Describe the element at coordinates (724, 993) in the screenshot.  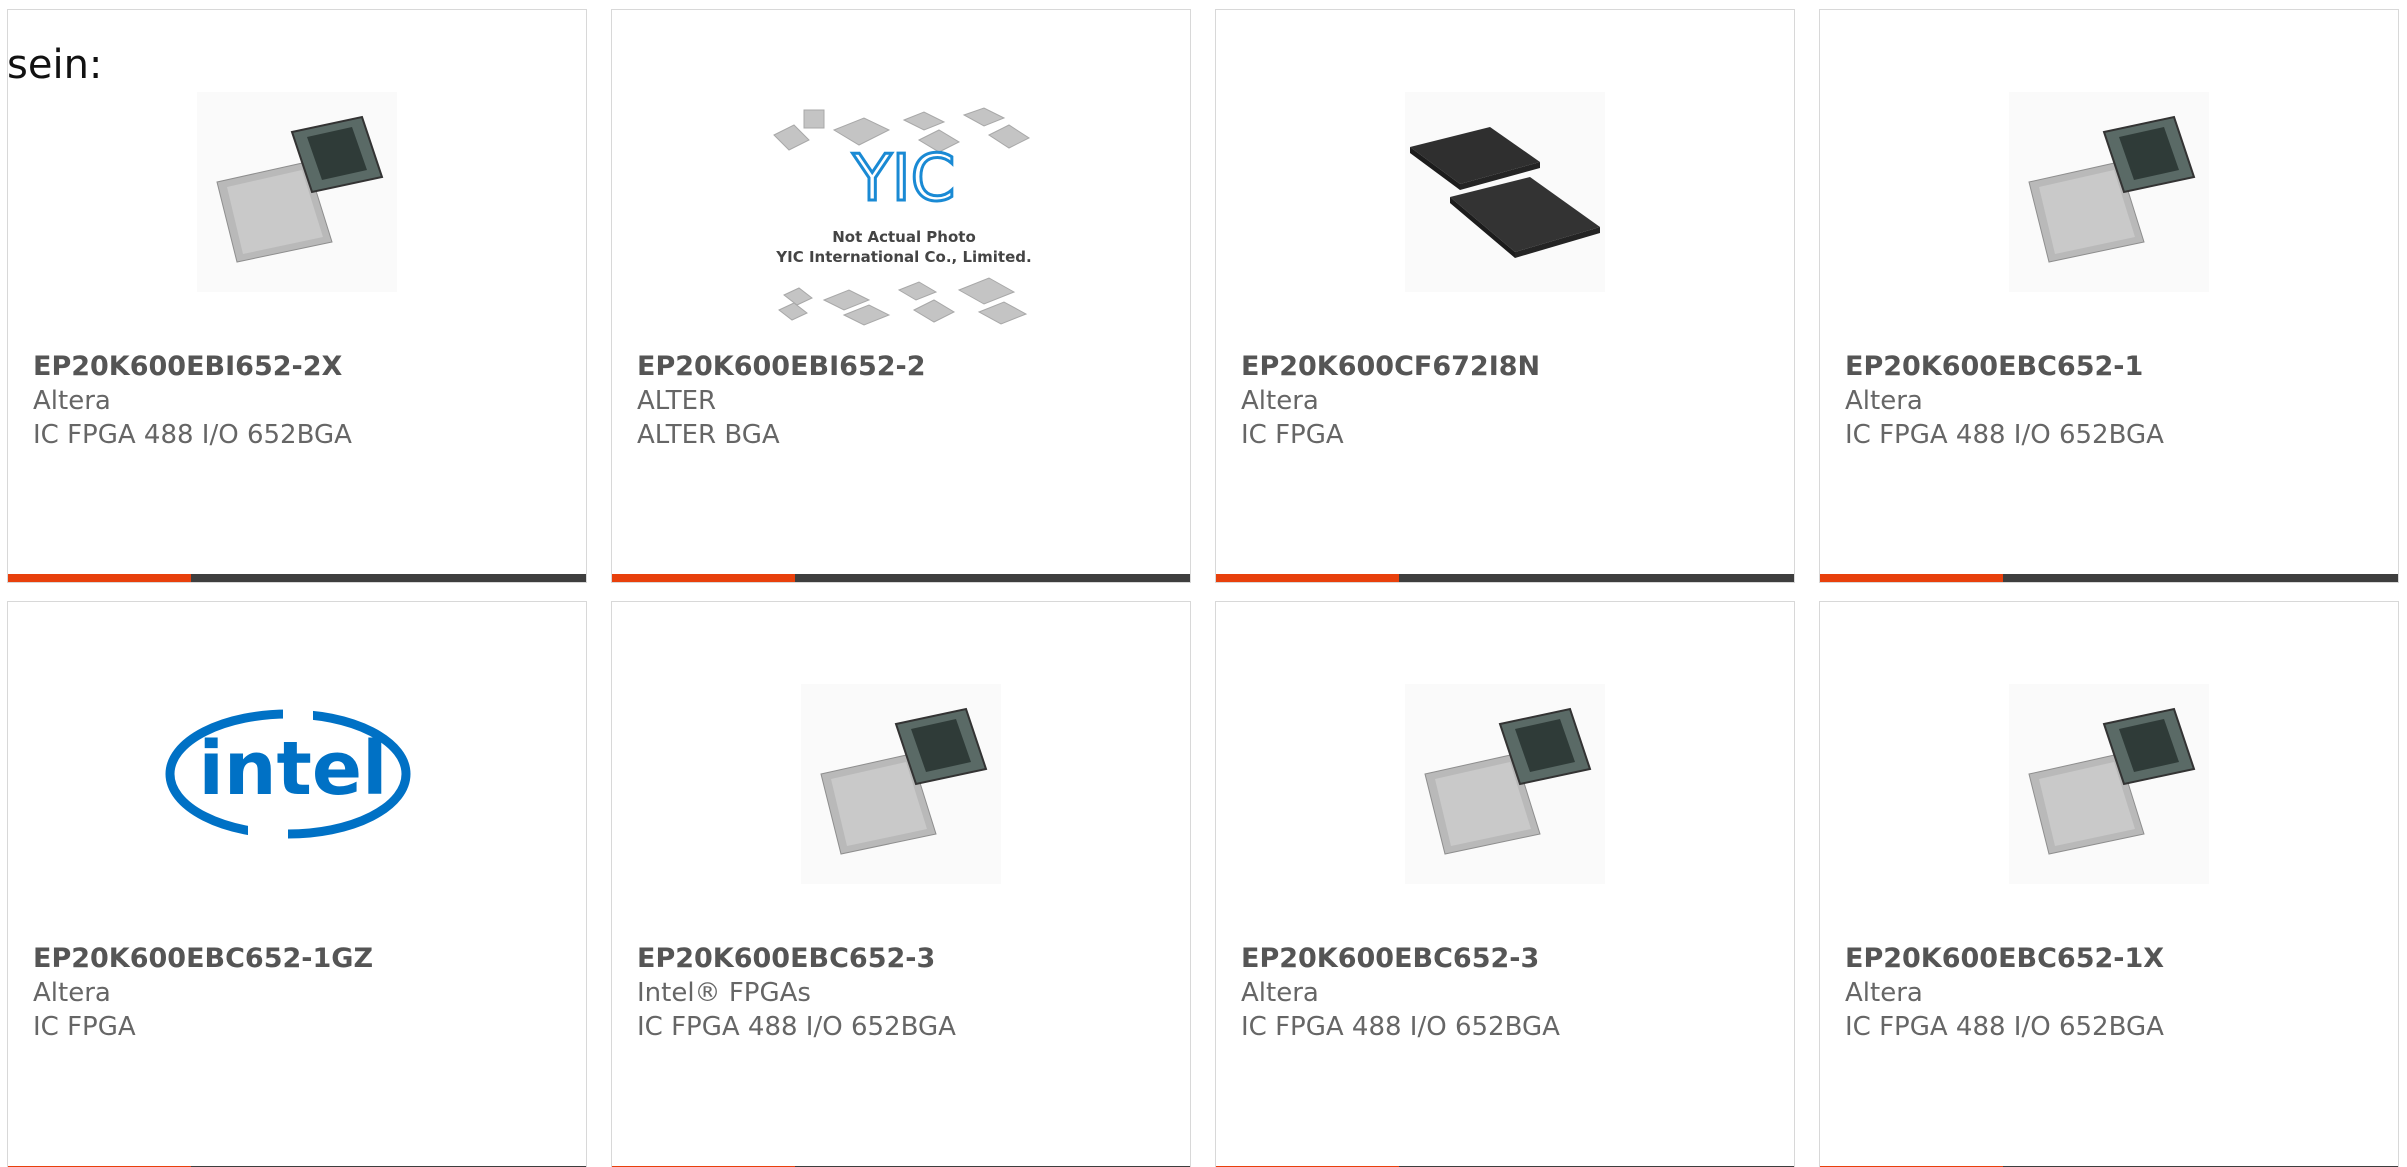
I see `manufacturer: Intel® FPGAs` at that location.